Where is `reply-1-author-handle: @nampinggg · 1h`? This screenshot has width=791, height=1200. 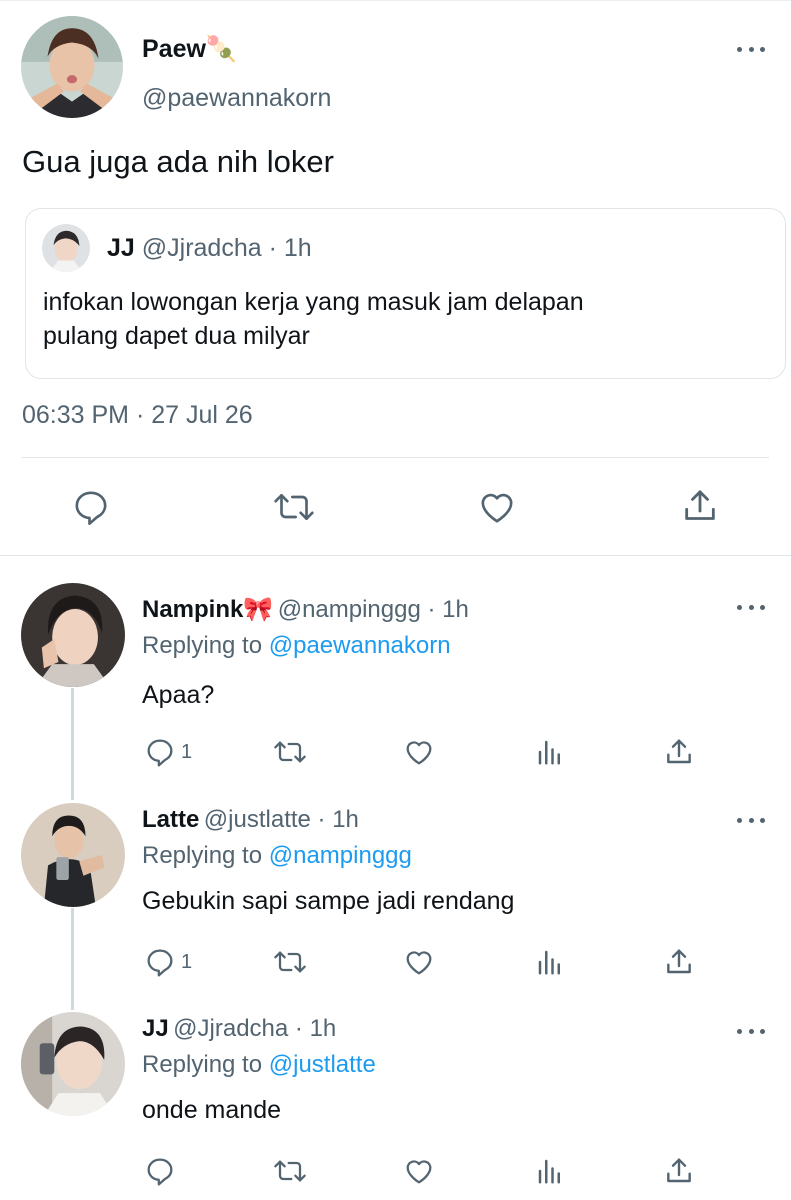
reply-1-author-handle: @nampinggg · 1h is located at coordinates (373, 609).